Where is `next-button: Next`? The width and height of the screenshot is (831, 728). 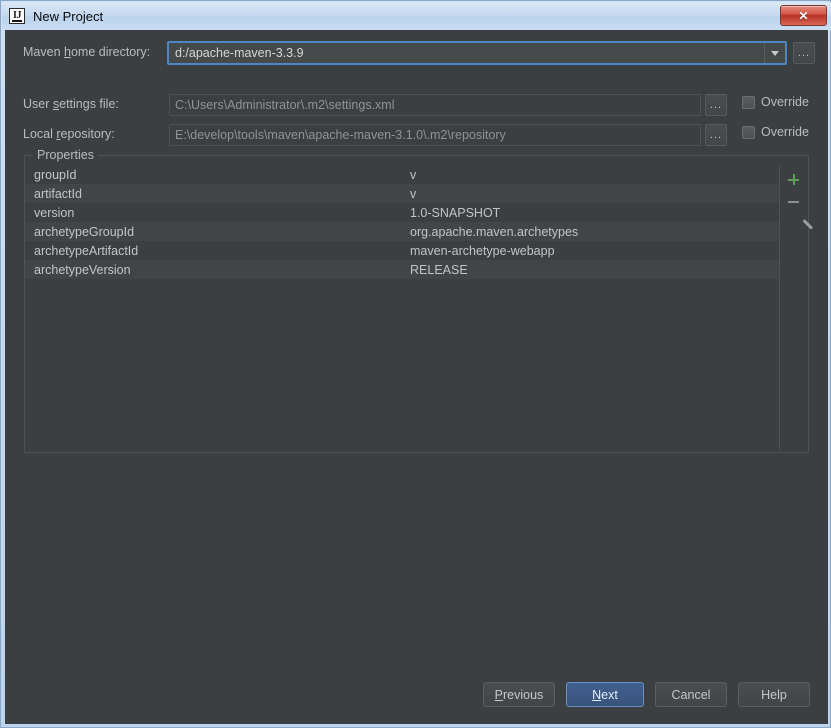
next-button: Next is located at coordinates (605, 694).